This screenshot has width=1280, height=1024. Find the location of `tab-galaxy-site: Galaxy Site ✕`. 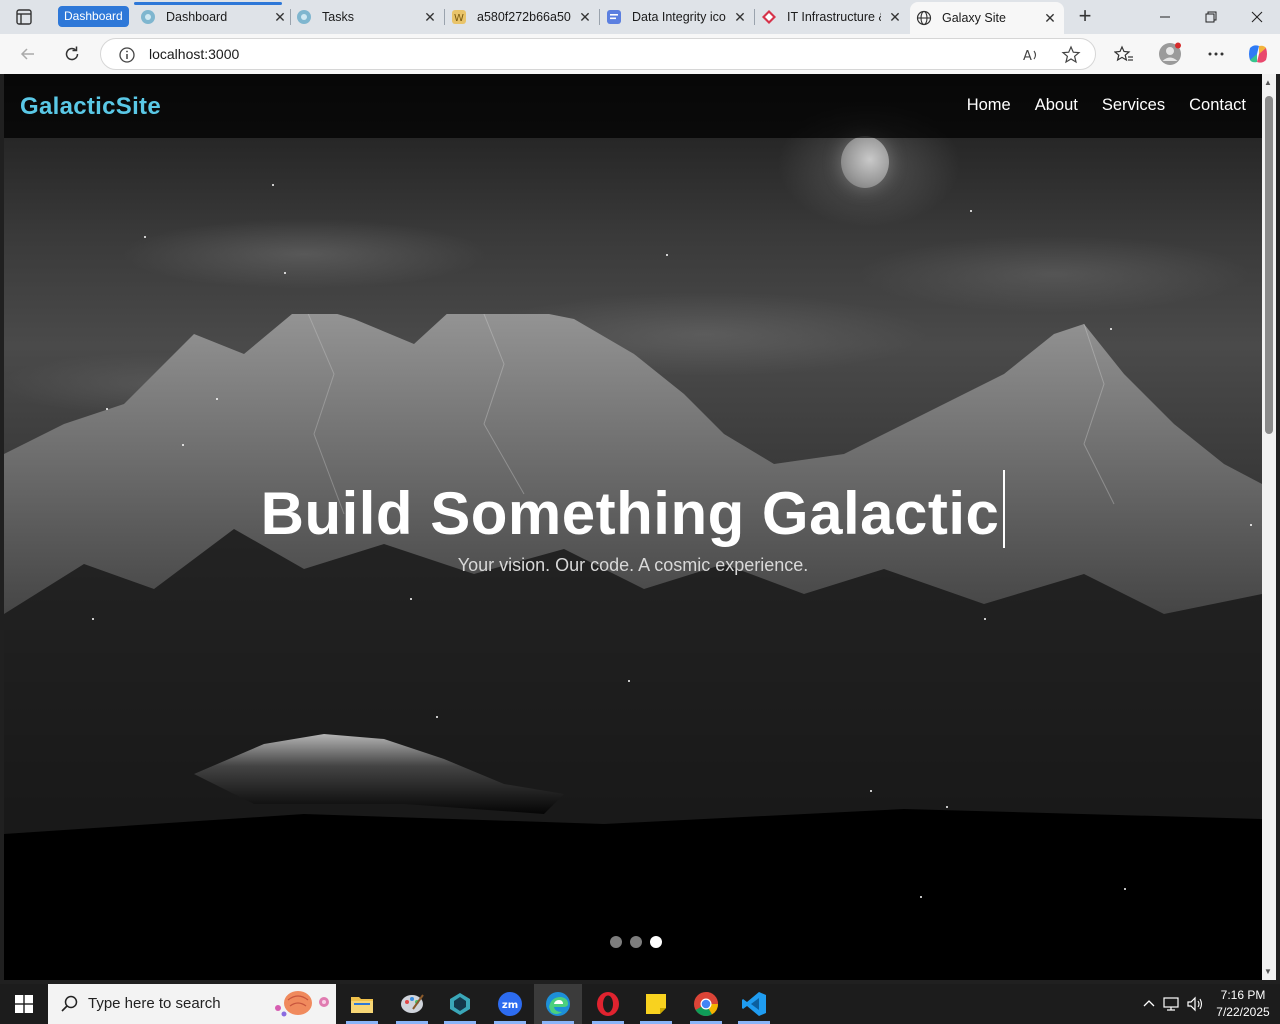

tab-galaxy-site: Galaxy Site ✕ is located at coordinates (987, 18).